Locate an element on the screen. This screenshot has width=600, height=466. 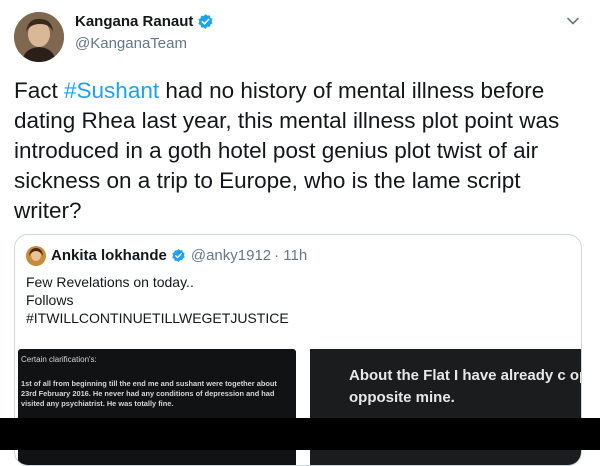
author-name: Kangana Ranaut is located at coordinates (134, 21).